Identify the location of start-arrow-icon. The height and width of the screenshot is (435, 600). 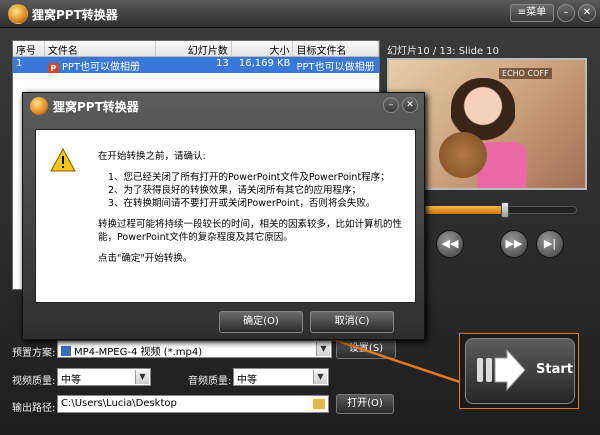
(501, 370).